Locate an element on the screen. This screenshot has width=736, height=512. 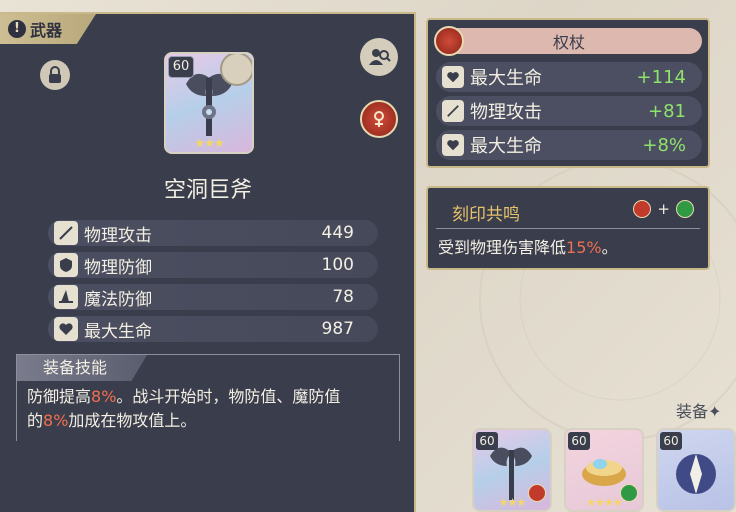
shield-icon is located at coordinates (66, 265).